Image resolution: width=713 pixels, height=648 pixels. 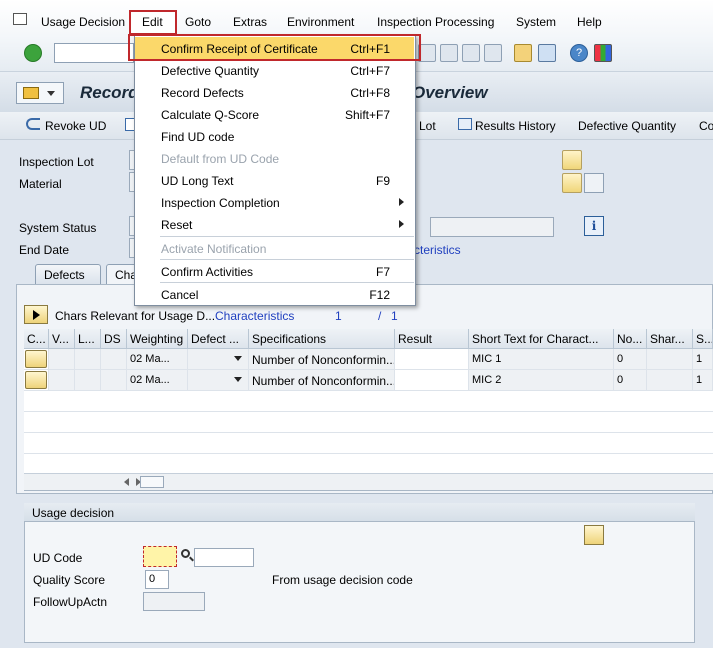 I want to click on quality-score-field: 0, so click(x=157, y=579).